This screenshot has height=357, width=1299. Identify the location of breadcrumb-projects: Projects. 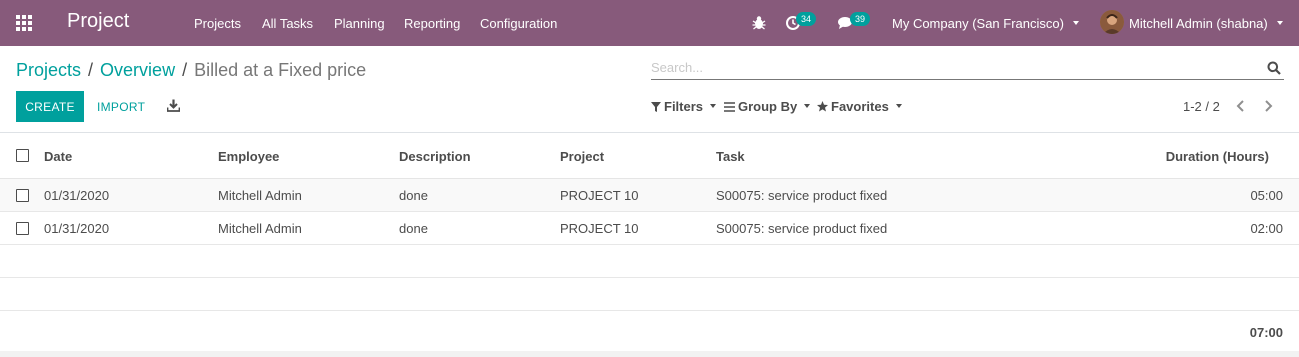
(48, 70).